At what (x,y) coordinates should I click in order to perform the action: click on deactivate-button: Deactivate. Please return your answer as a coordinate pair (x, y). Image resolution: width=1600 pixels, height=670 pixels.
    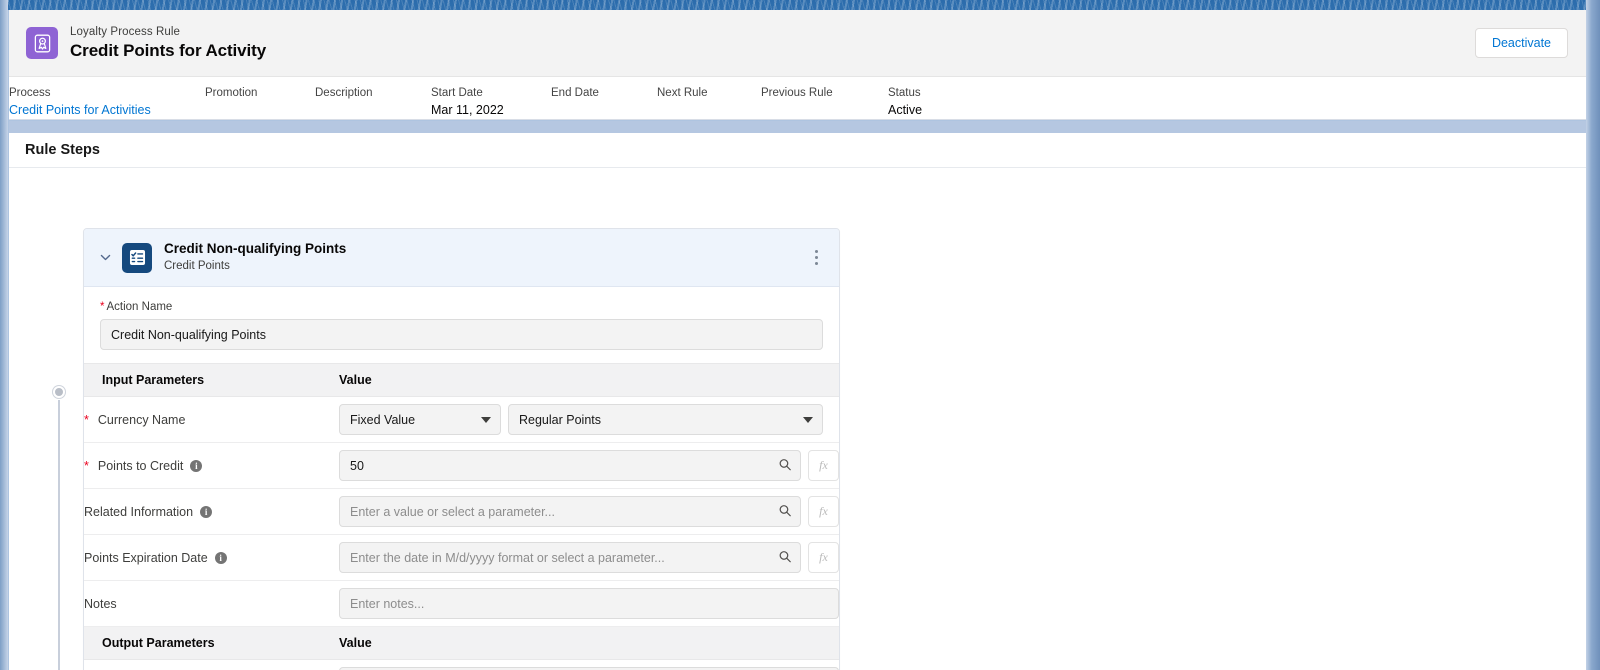
    Looking at the image, I should click on (1521, 43).